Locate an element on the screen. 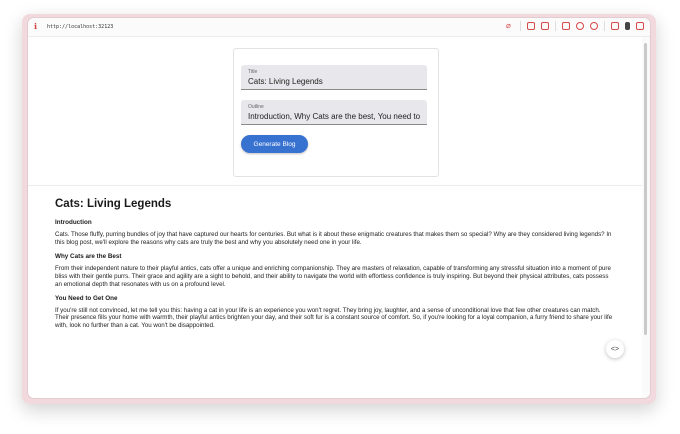  settings-icon is located at coordinates (580, 26).